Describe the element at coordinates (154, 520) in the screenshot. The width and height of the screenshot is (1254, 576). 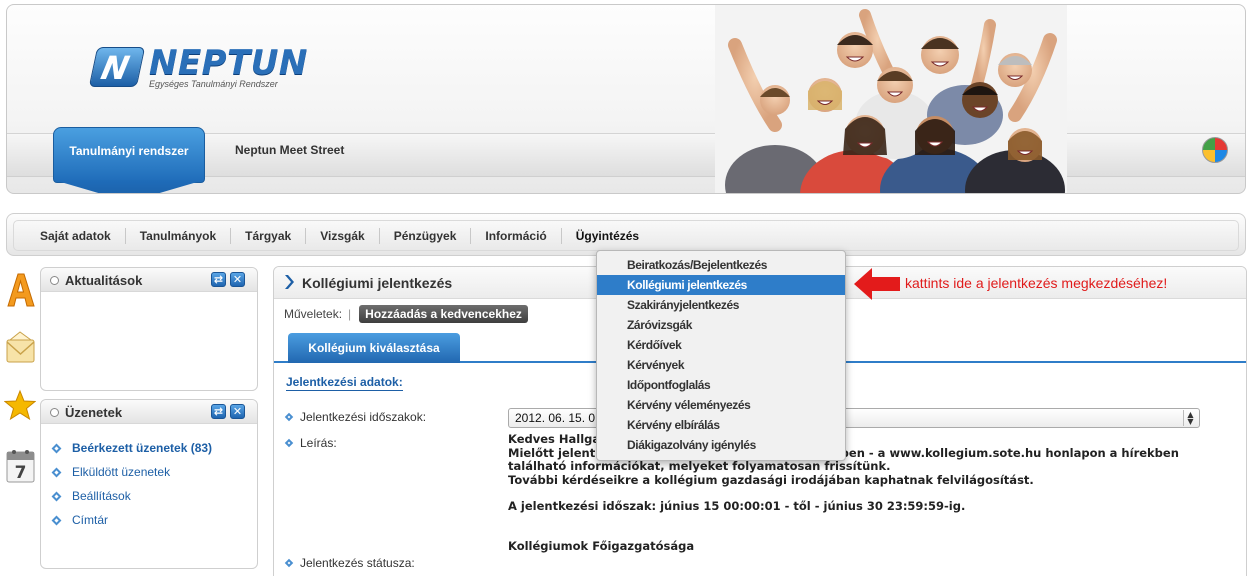
I see `link-directory: Címtár` at that location.